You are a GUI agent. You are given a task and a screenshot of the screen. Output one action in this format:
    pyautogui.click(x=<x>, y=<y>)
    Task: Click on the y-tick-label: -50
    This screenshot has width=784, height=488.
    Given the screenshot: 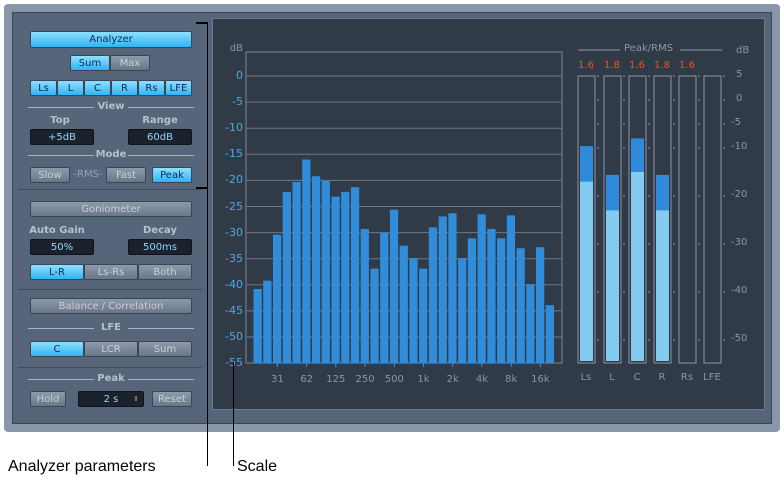 What is the action you would take?
    pyautogui.click(x=234, y=336)
    